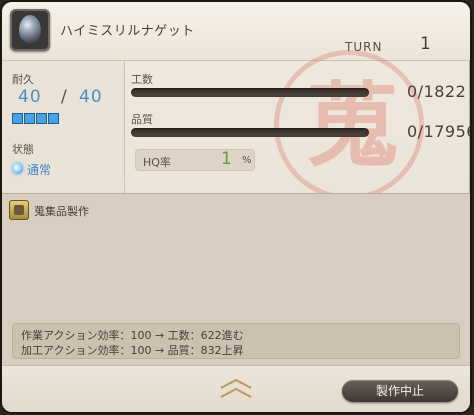 Image resolution: width=474 pixels, height=415 pixels. Describe the element at coordinates (195, 160) in the screenshot. I see `hq-rate-box: HQ率 1 %` at that location.